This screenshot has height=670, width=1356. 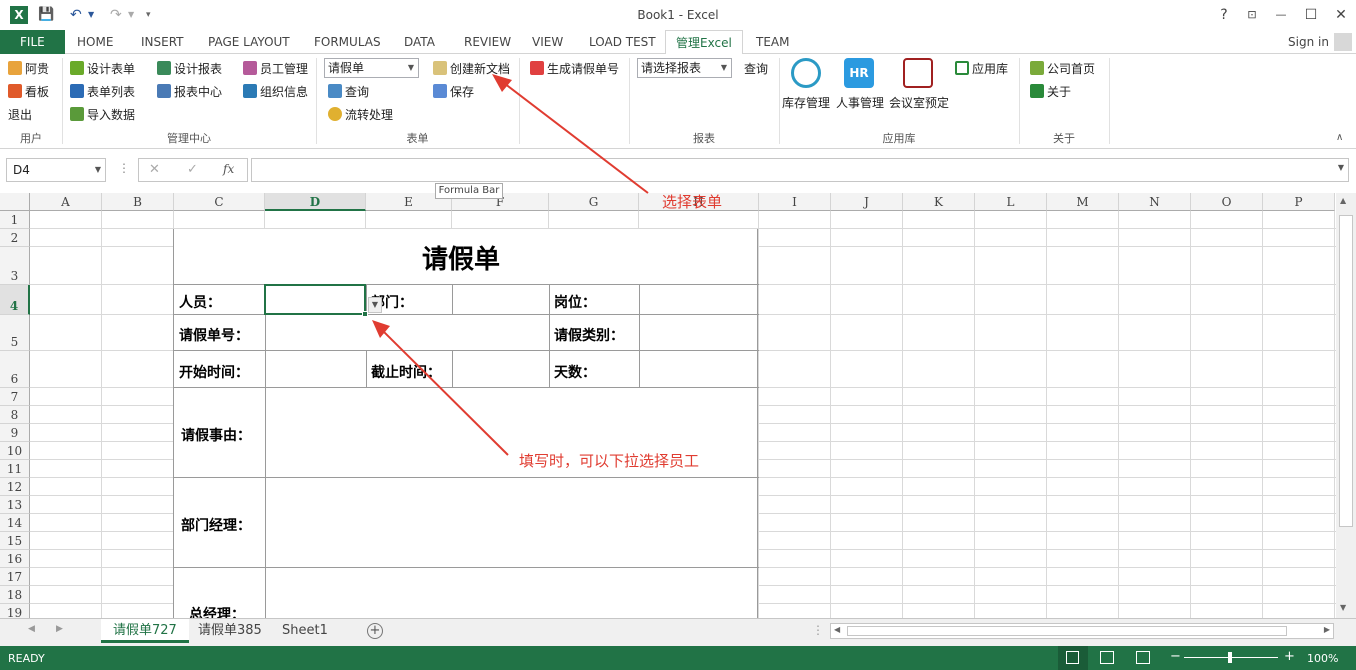 What do you see at coordinates (315, 299) in the screenshot?
I see `selected-cell` at bounding box center [315, 299].